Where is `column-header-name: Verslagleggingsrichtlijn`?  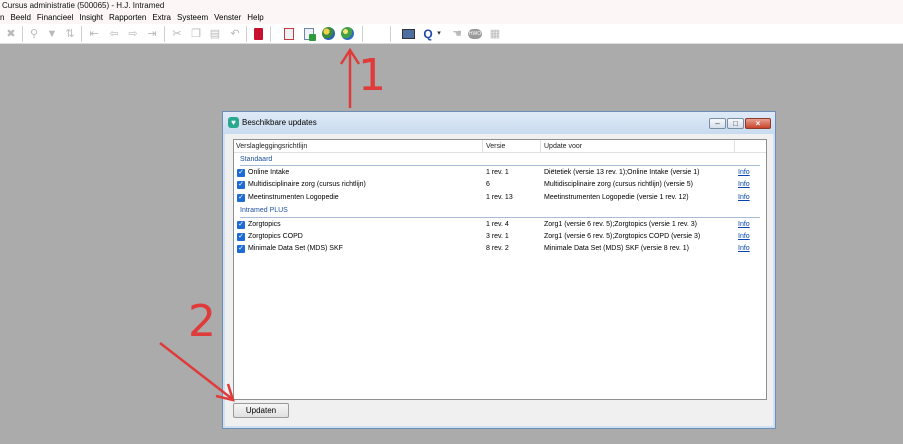
column-header-name: Verslagleggingsrichtlijn is located at coordinates (358, 146).